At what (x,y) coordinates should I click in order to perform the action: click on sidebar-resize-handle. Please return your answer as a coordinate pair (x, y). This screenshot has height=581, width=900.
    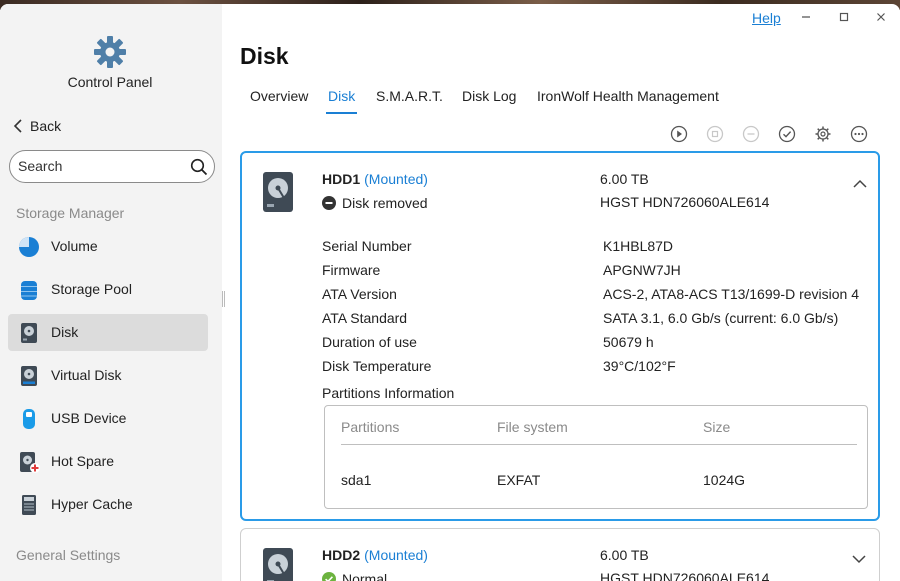
    Looking at the image, I should click on (223, 299).